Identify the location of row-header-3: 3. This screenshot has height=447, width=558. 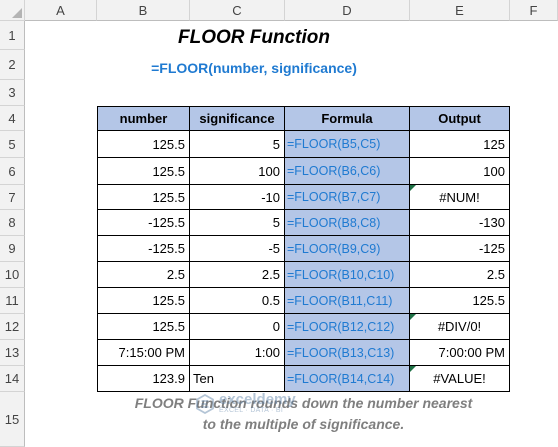
(12, 93).